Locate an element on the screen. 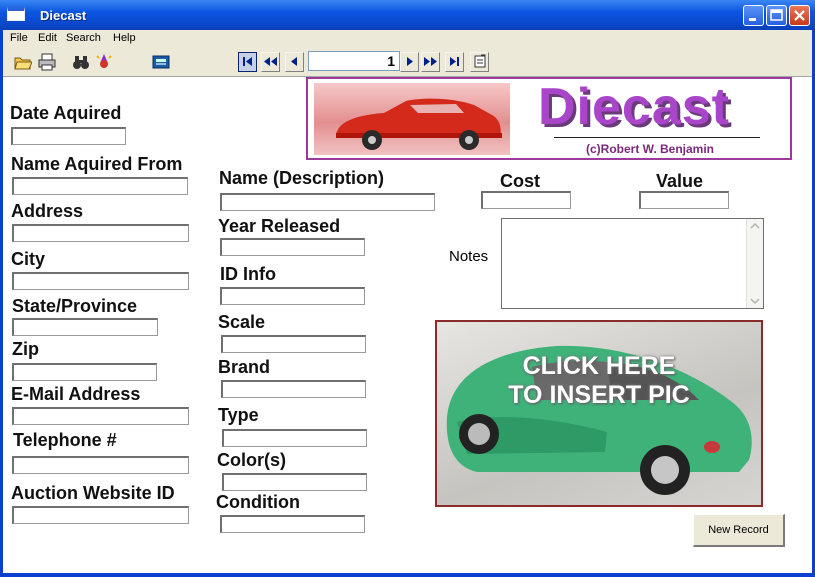 The width and height of the screenshot is (815, 577). calculator-icon is located at coordinates (161, 62).